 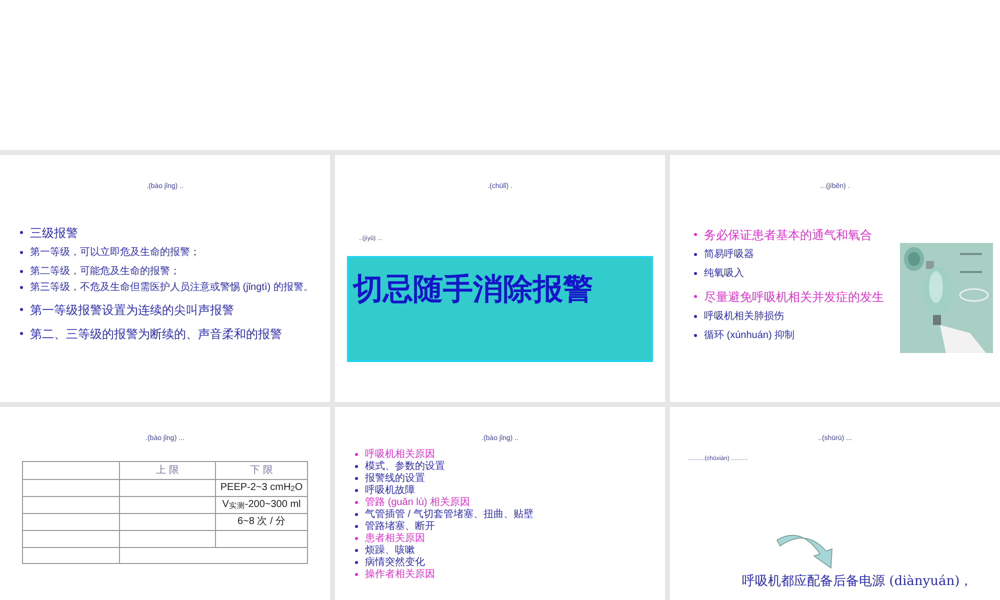 What do you see at coordinates (417, 502) in the screenshot?
I see `bullet-text: 管路 (guǎn lù) 相关原因` at bounding box center [417, 502].